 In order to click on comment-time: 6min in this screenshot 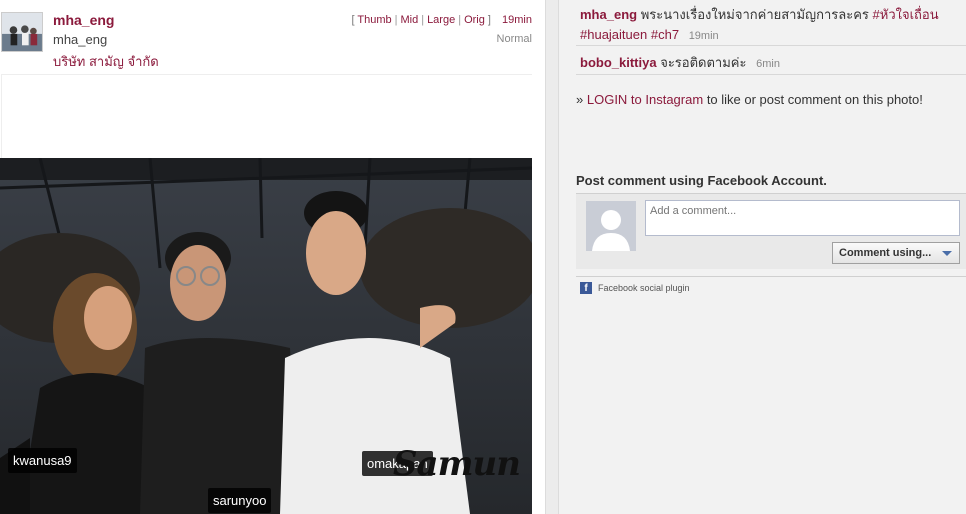, I will do `click(768, 64)`.